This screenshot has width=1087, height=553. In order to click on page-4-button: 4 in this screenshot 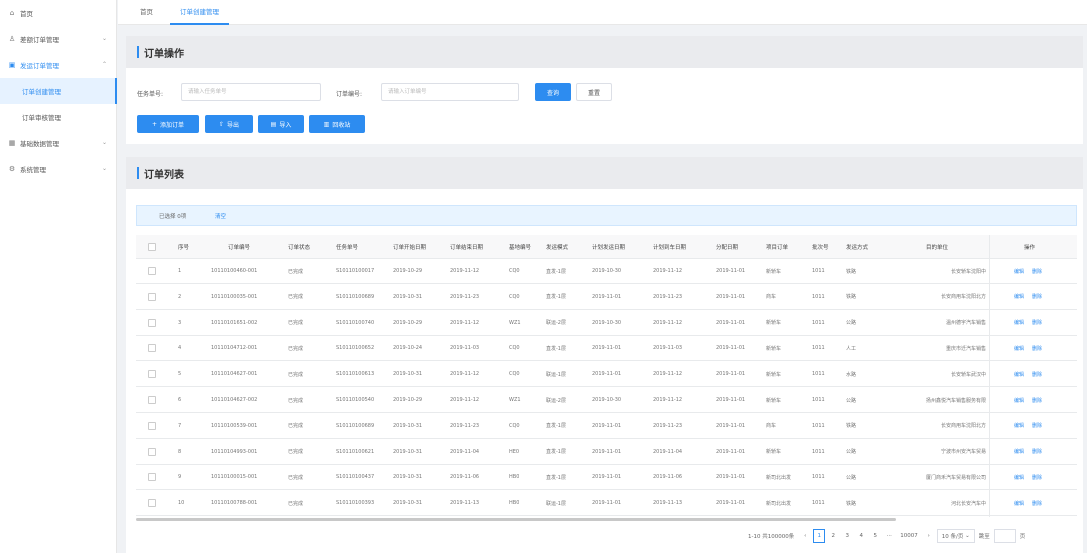, I will do `click(861, 536)`.